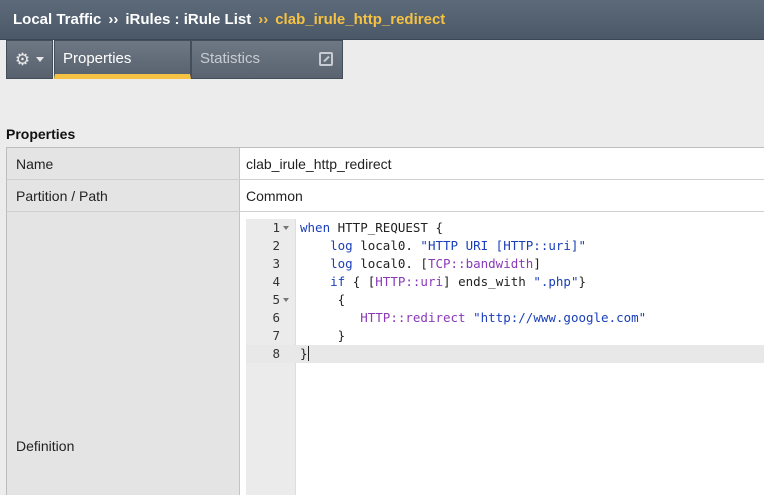  Describe the element at coordinates (188, 19) in the screenshot. I see `breadcrumb-irule-list: iRules : iRule List` at that location.